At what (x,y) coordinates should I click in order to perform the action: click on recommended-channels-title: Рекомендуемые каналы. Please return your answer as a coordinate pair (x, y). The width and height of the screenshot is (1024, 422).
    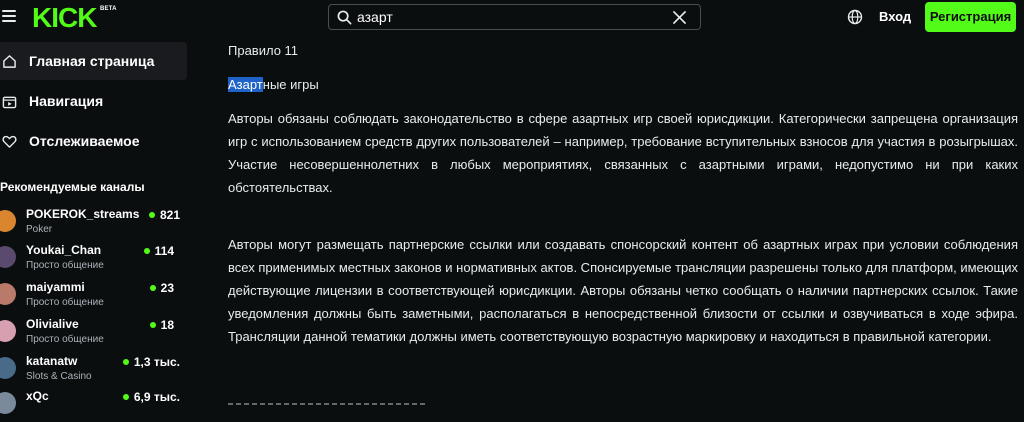
    Looking at the image, I should click on (72, 187).